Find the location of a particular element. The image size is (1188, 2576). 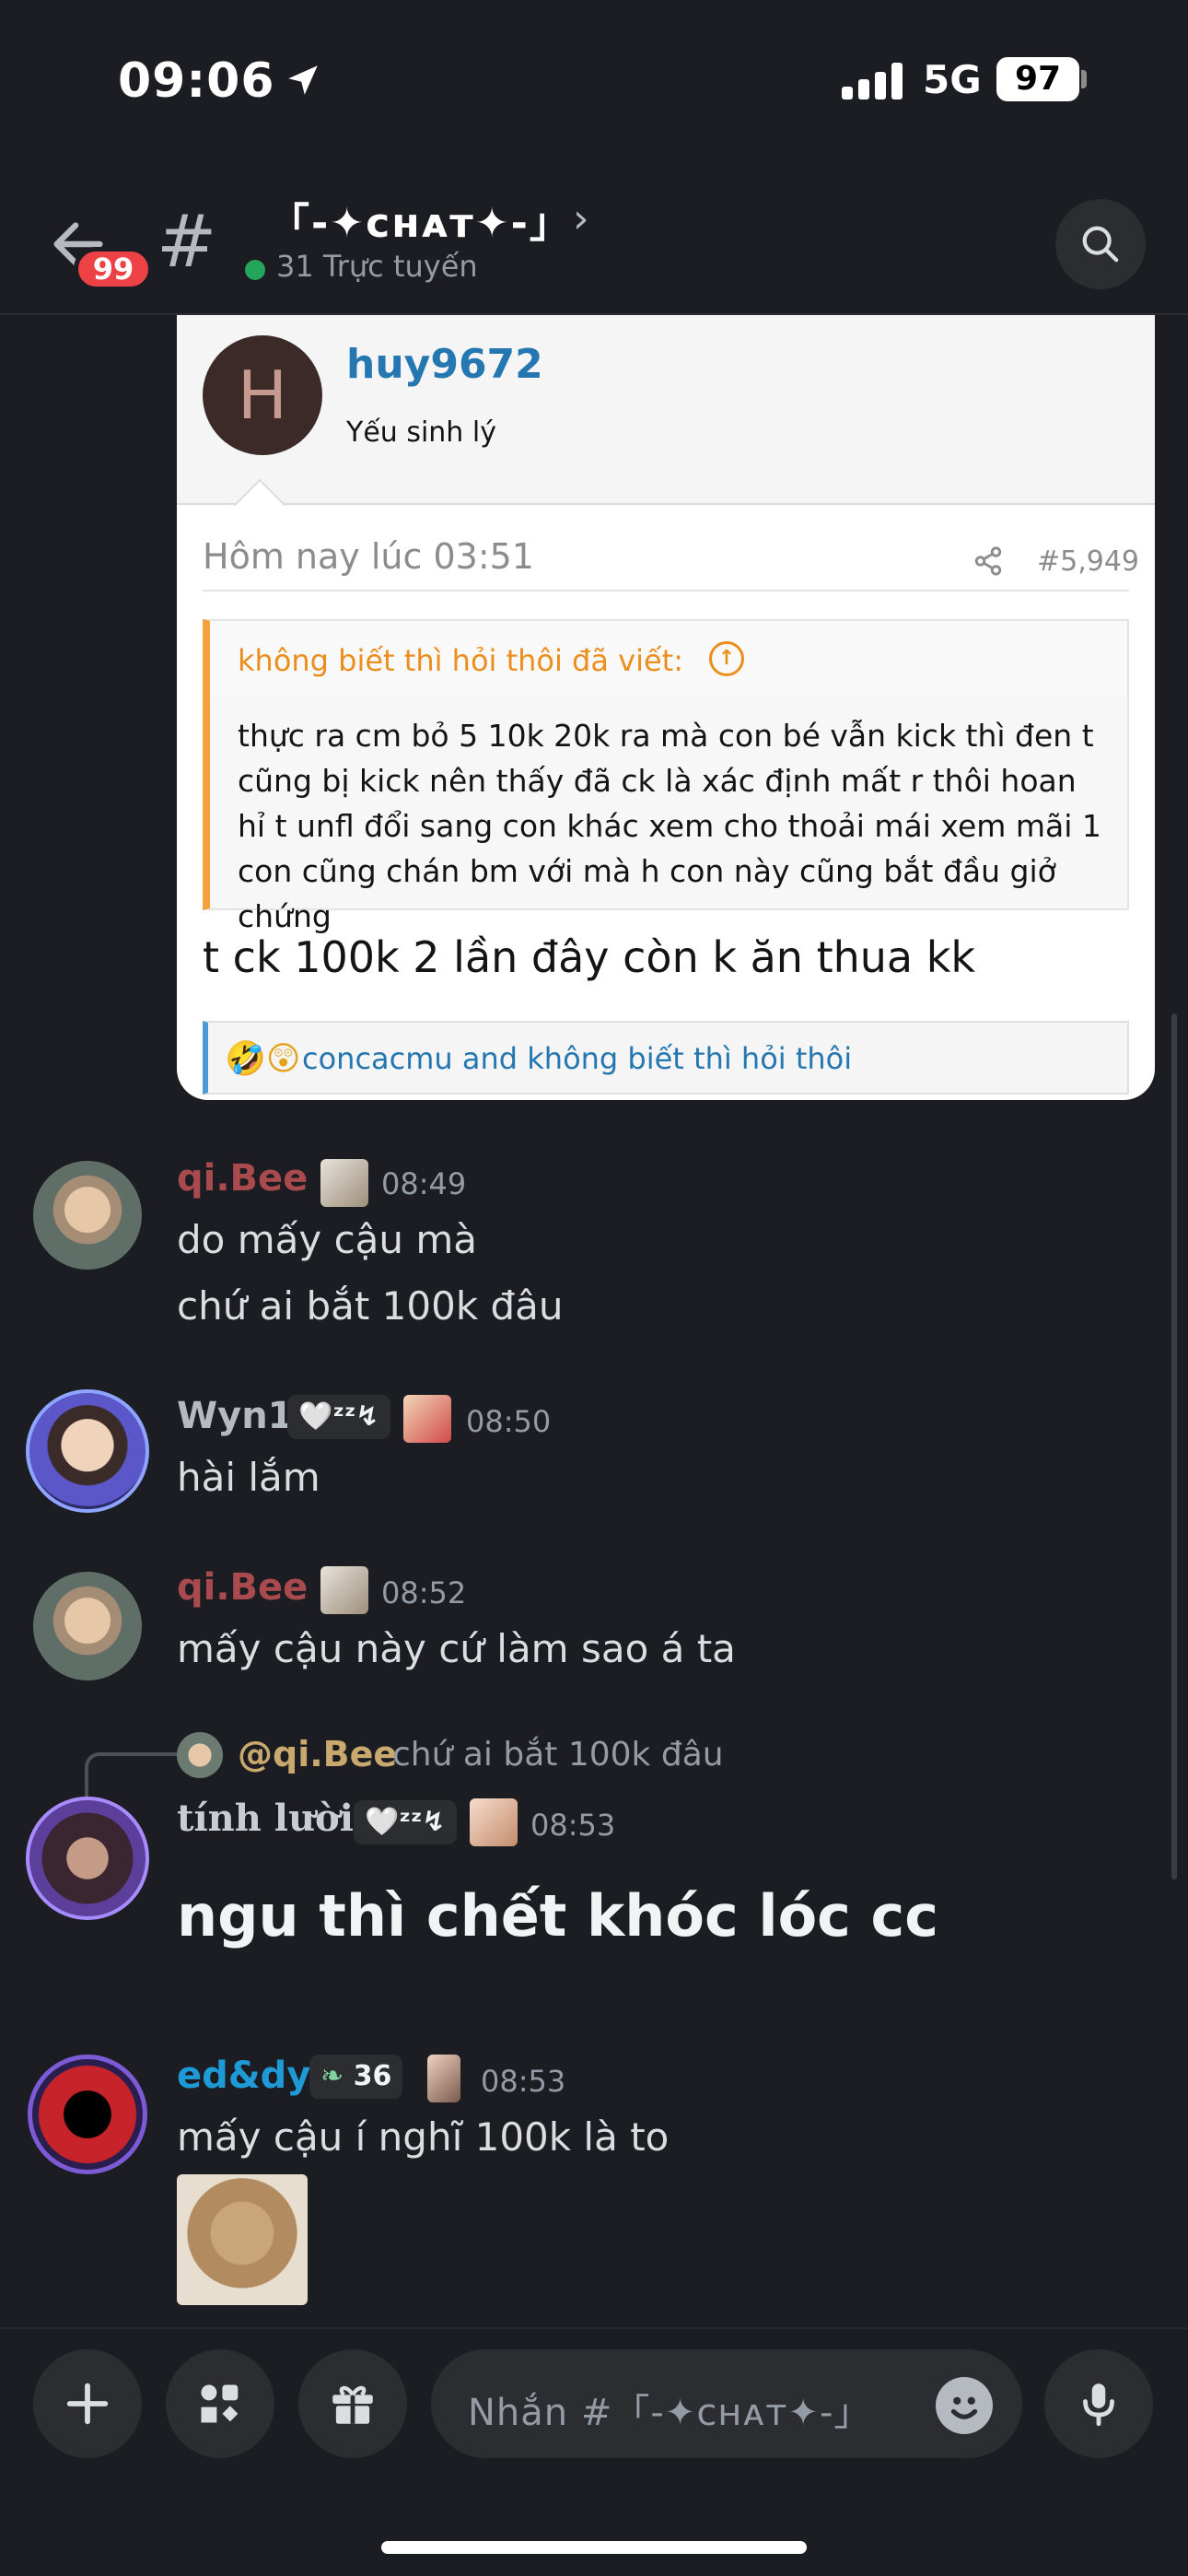

embed-user-bar: H huy9672 Yếu sinh lý is located at coordinates (666, 410).